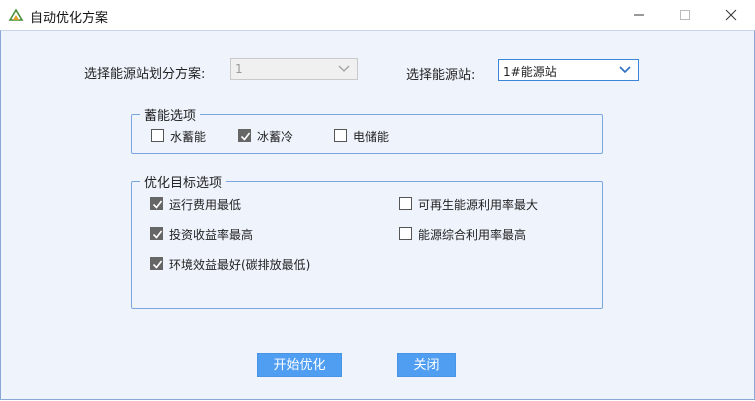  What do you see at coordinates (145, 74) in the screenshot?
I see `scheme-label: 选择能源站划分方案:` at bounding box center [145, 74].